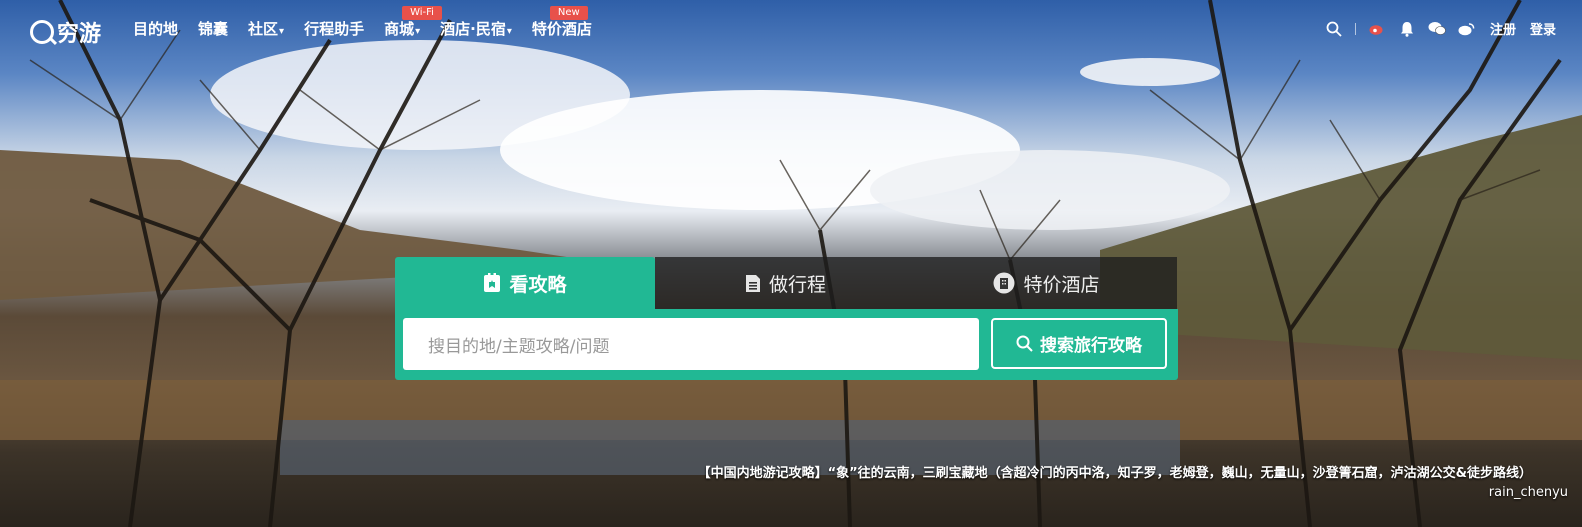 The height and width of the screenshot is (527, 1582). I want to click on search-button: 搜索旅行攻略, so click(1079, 343).